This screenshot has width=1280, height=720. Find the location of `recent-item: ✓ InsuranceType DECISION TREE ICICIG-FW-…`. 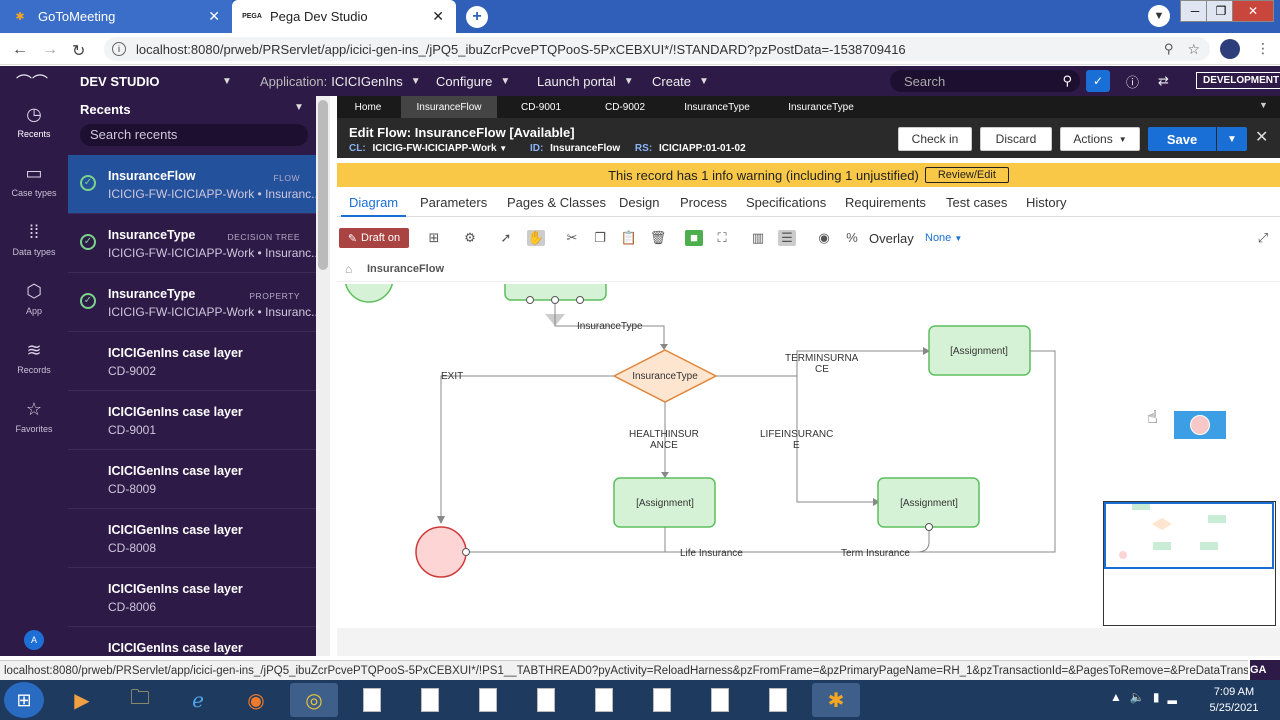

recent-item: ✓ InsuranceType DECISION TREE ICICIG-FW-… is located at coordinates (192, 243).